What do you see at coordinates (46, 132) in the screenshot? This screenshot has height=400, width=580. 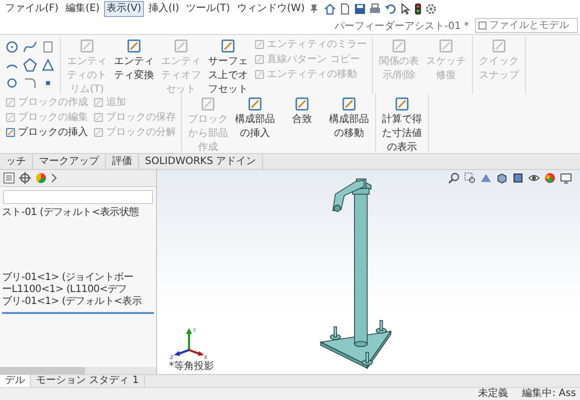 I see `ribbon-button: ブロックの挿入` at bounding box center [46, 132].